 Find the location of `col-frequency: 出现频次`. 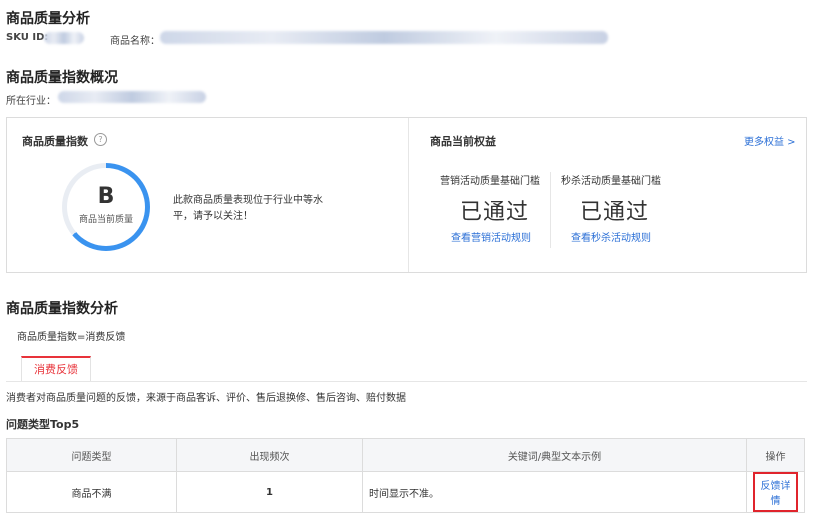

col-frequency: 出现频次 is located at coordinates (269, 455).